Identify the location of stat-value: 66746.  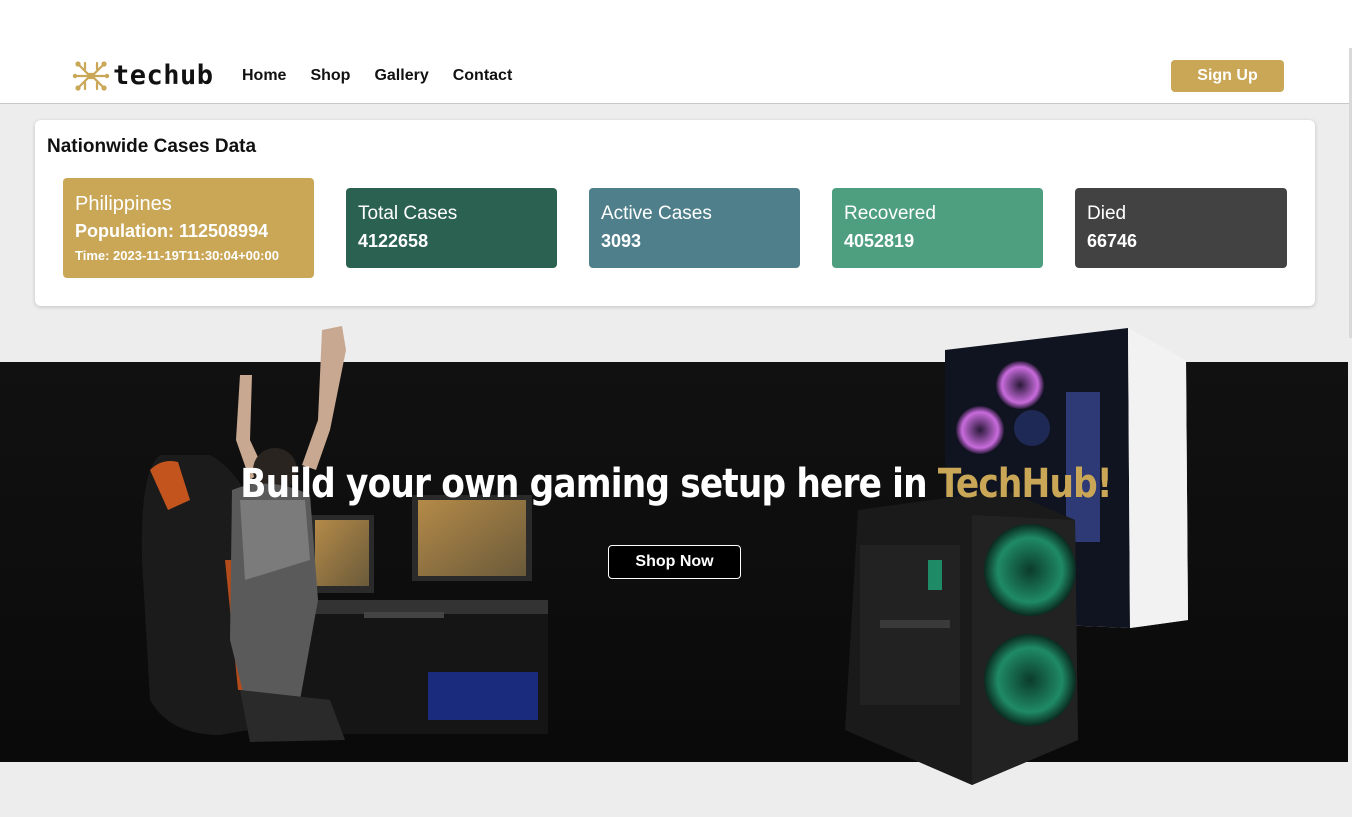
(1112, 241).